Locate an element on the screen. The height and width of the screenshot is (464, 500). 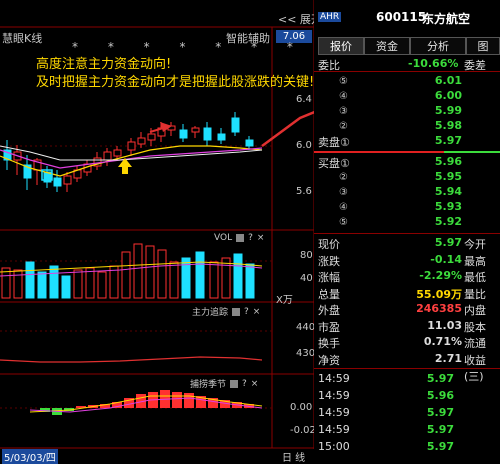
tick-time: 14:59 is located at coordinates (334, 378).